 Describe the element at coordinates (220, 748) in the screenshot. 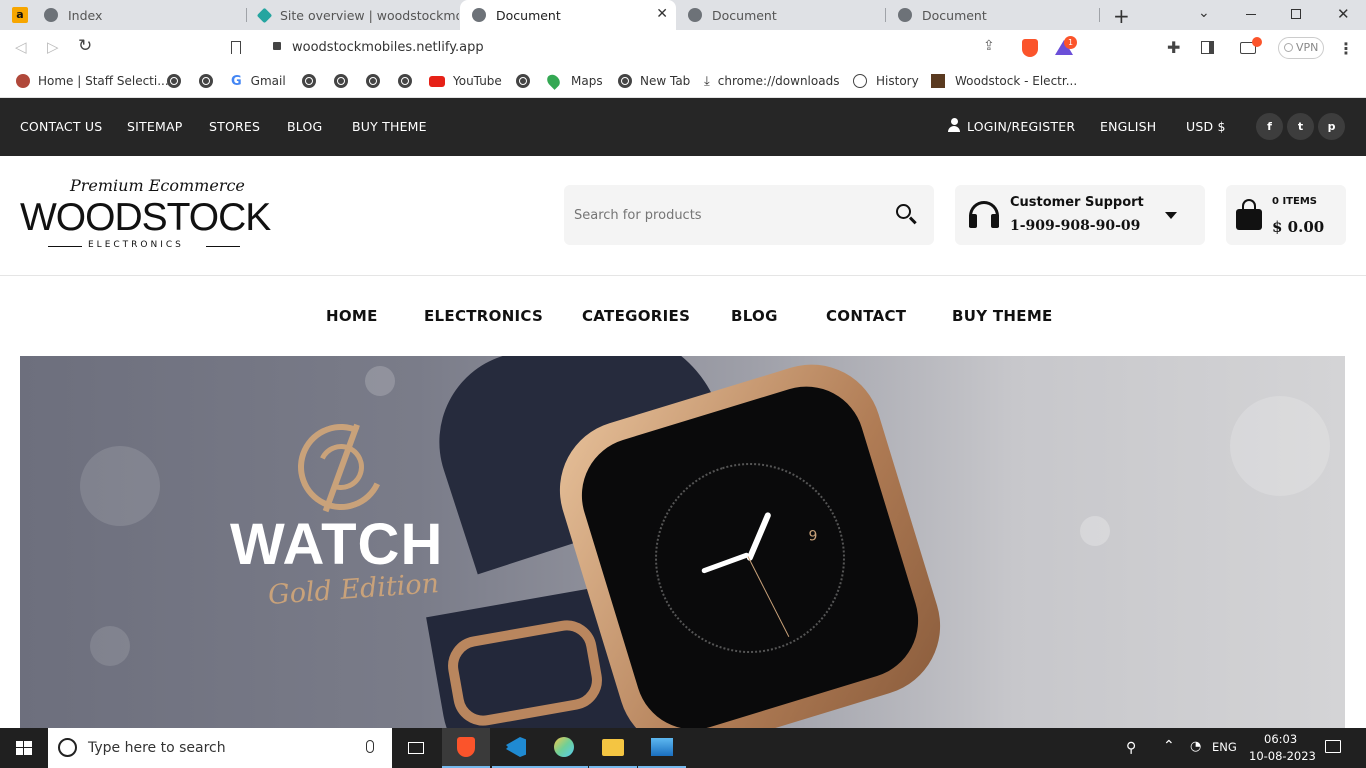

I see `taskbar-search-box: Type here to search` at that location.